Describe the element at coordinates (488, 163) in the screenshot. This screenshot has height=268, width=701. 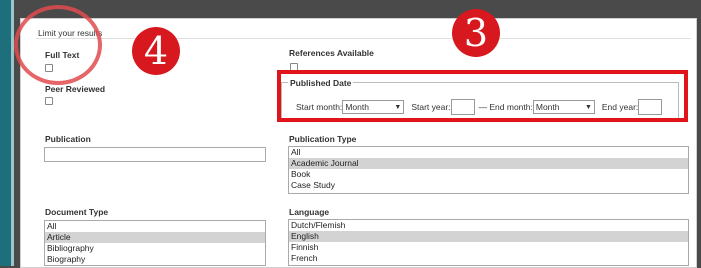
I see `list-item-selected: Academic Journal` at that location.